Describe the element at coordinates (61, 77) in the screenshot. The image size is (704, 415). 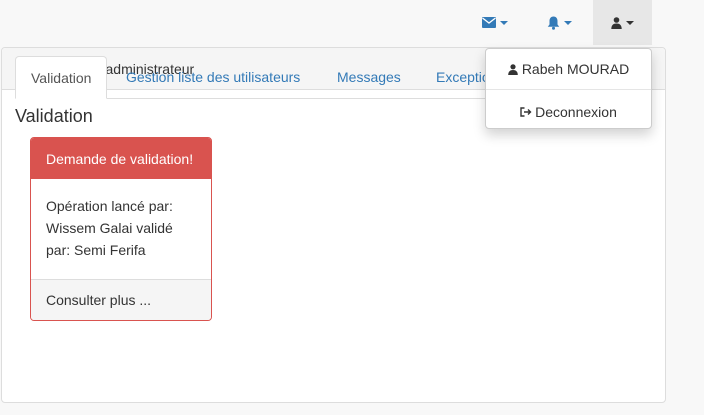
I see `tab-validation: Validation` at that location.